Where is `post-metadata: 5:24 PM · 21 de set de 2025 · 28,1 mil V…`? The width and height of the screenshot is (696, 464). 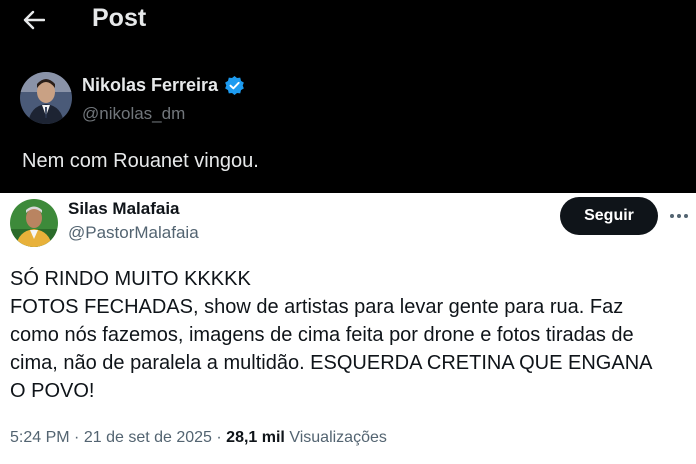 post-metadata: 5:24 PM · 21 de set de 2025 · 28,1 mil V… is located at coordinates (198, 438).